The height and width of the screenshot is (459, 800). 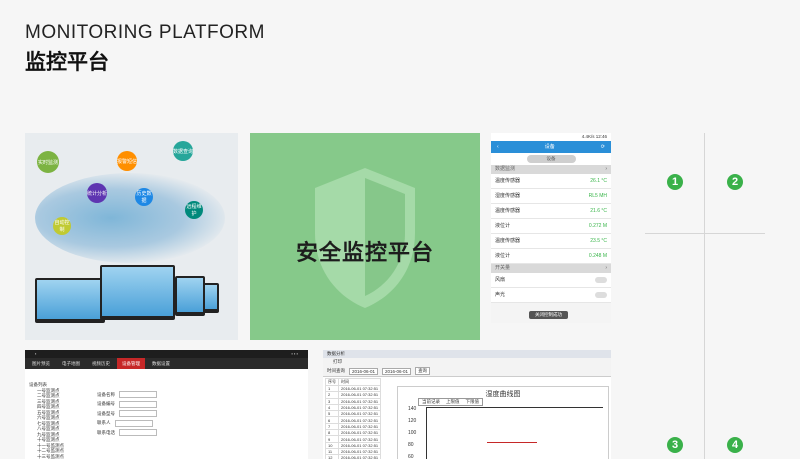 I want to click on tab-item: 设备管理, so click(x=131, y=363).